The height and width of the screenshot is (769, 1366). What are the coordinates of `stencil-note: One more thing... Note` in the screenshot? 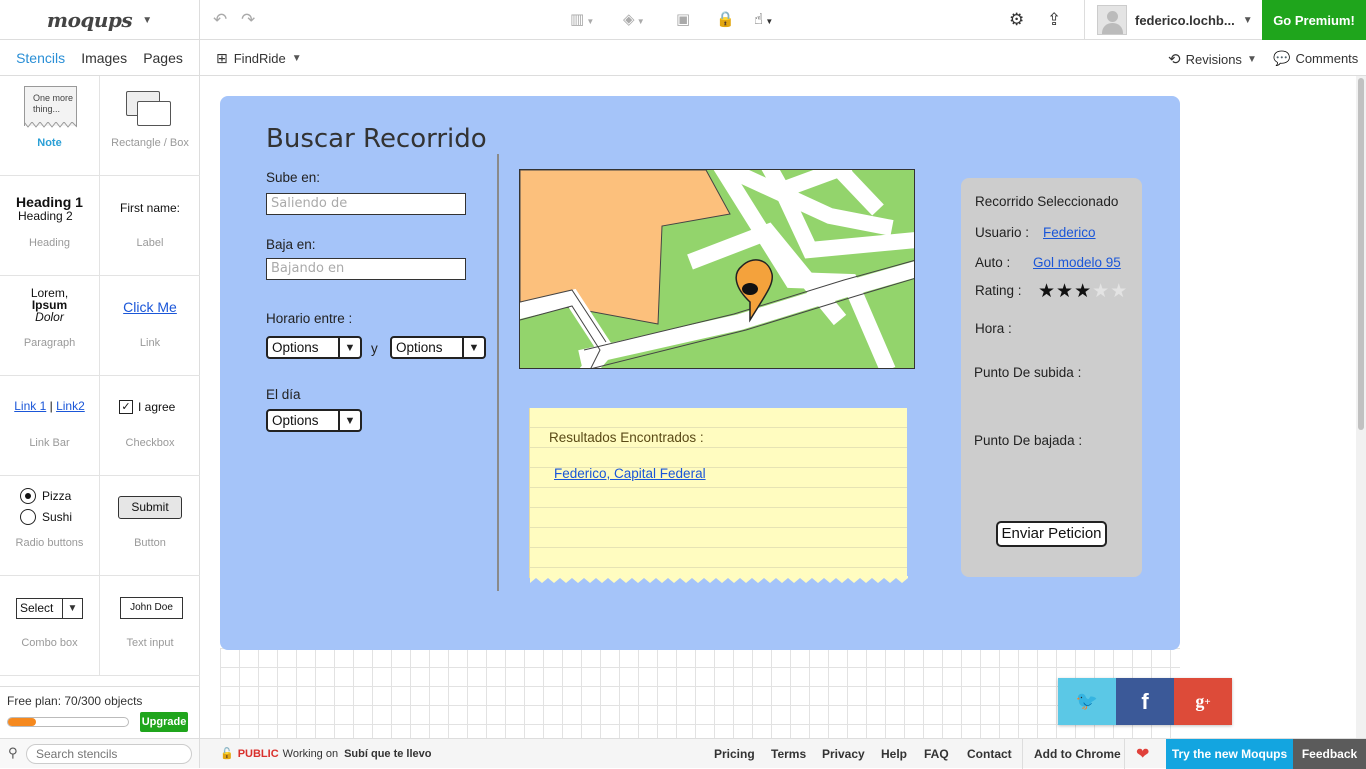 It's located at (50, 126).